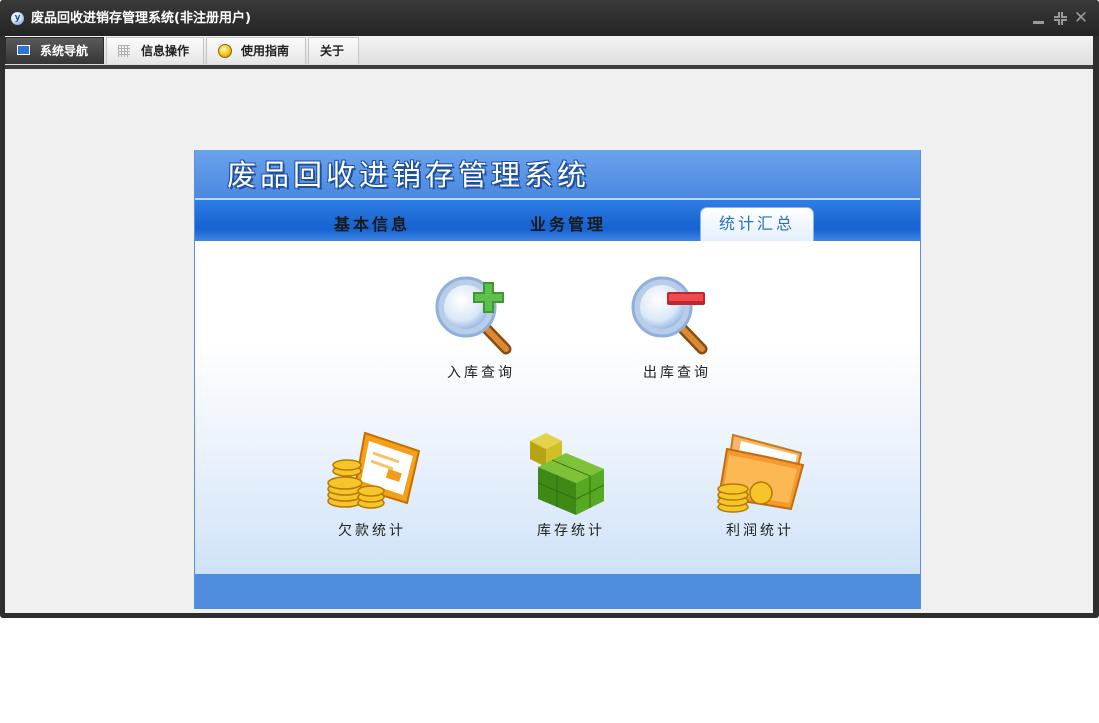  I want to click on nav-business-management: 业务管理, so click(568, 225).